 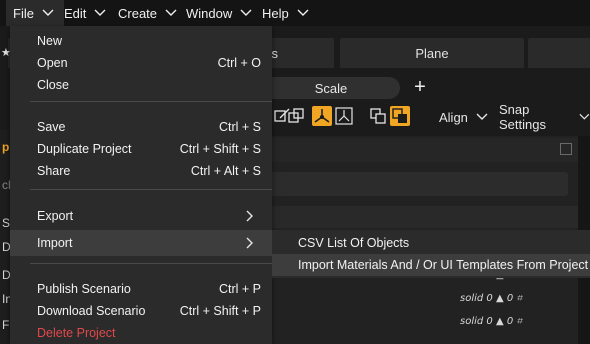 I want to click on menu-item-shortcut: Ctrl + Shift + S, so click(x=220, y=149).